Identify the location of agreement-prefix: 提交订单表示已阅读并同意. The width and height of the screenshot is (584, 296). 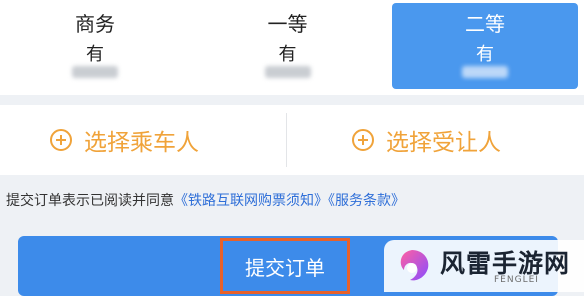
(90, 201).